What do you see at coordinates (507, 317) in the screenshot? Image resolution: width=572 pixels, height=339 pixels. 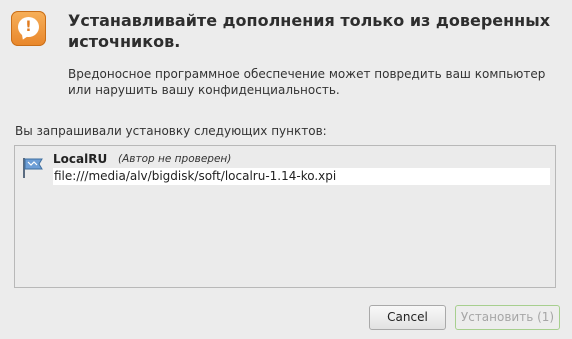 I see `install-button: Установить (1)` at bounding box center [507, 317].